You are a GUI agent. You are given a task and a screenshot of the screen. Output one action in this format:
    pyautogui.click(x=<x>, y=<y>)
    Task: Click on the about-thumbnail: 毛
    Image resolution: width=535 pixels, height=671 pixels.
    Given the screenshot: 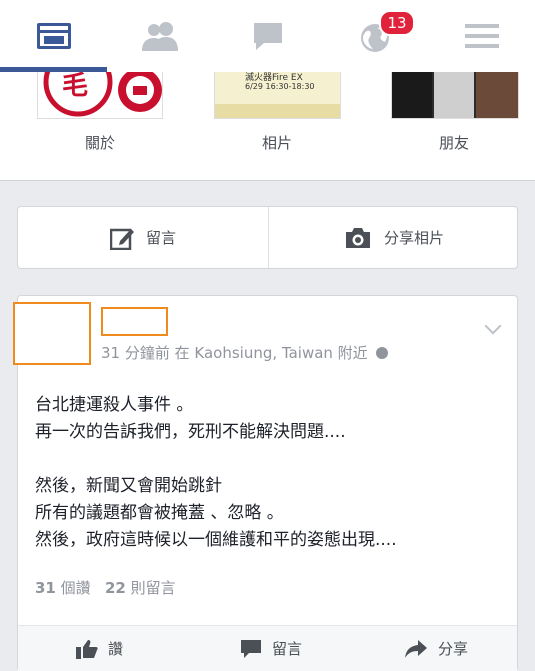 What is the action you would take?
    pyautogui.click(x=100, y=95)
    